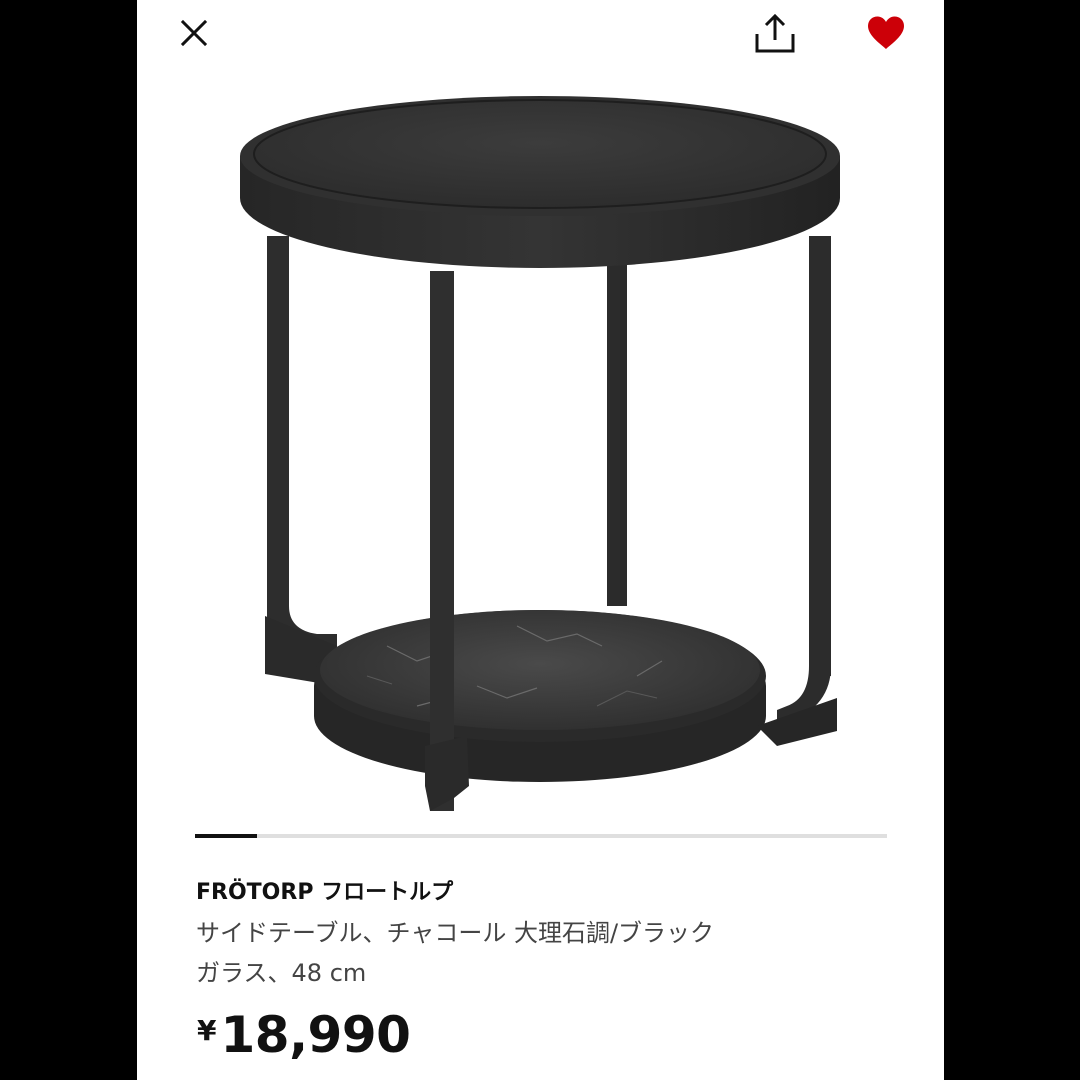  Describe the element at coordinates (325, 892) in the screenshot. I see `product-name: FRÖTORP フロートルプ` at that location.